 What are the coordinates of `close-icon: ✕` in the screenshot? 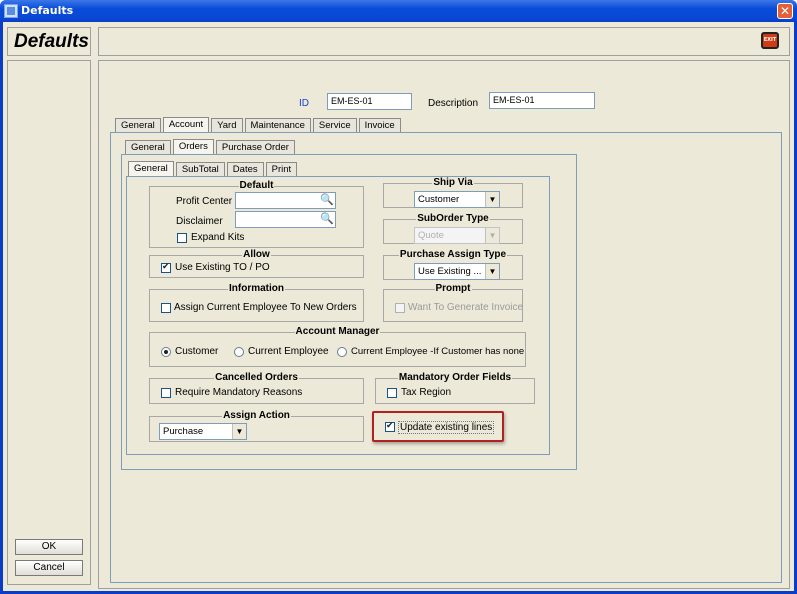 It's located at (785, 11).